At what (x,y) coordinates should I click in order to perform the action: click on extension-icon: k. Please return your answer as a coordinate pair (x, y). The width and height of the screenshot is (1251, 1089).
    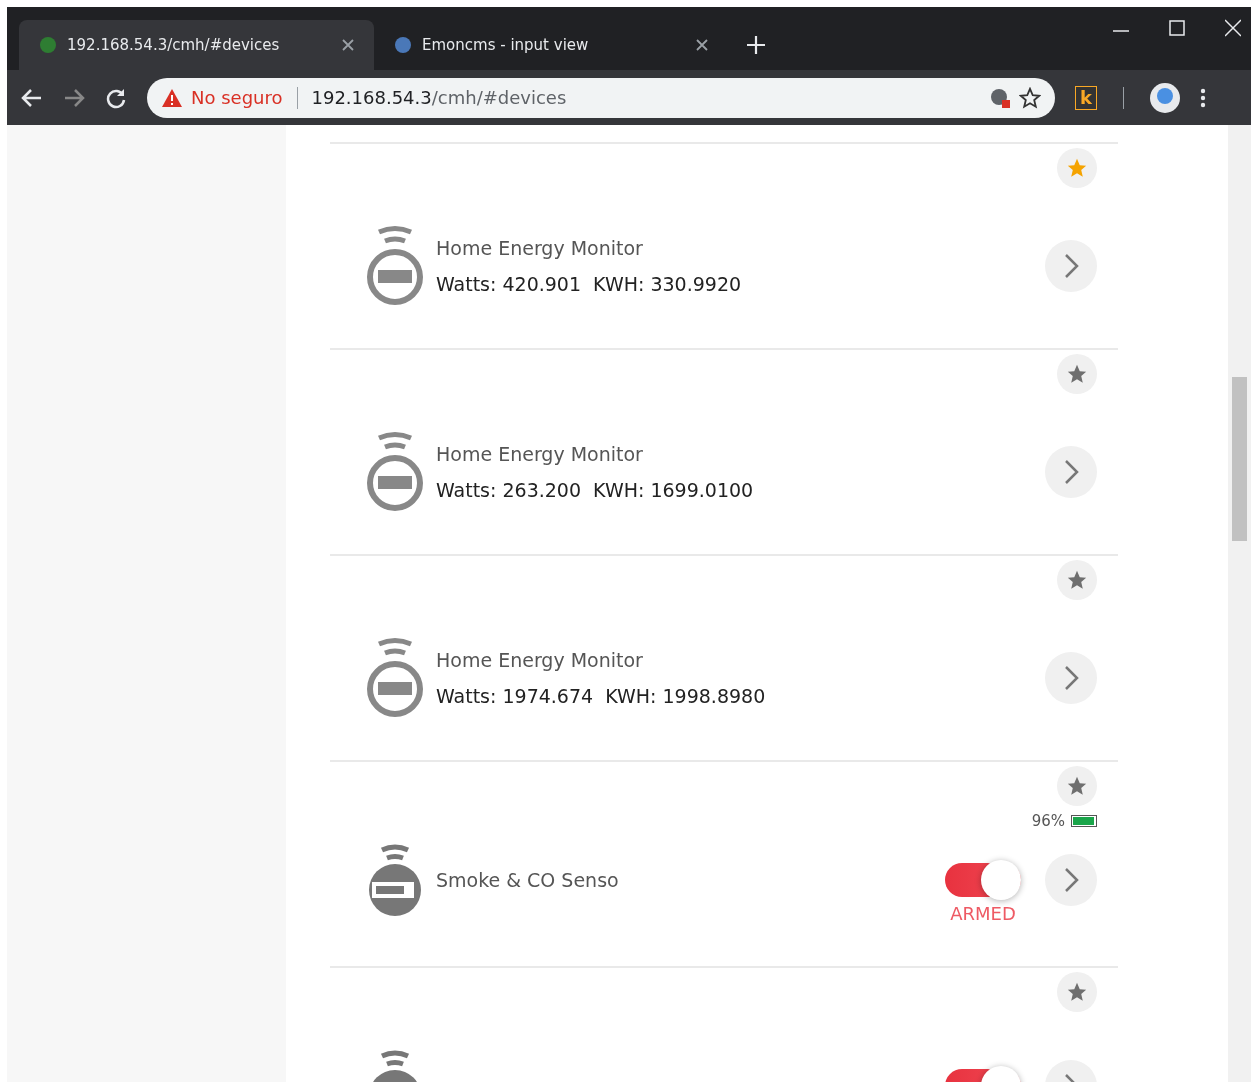
    Looking at the image, I should click on (1086, 97).